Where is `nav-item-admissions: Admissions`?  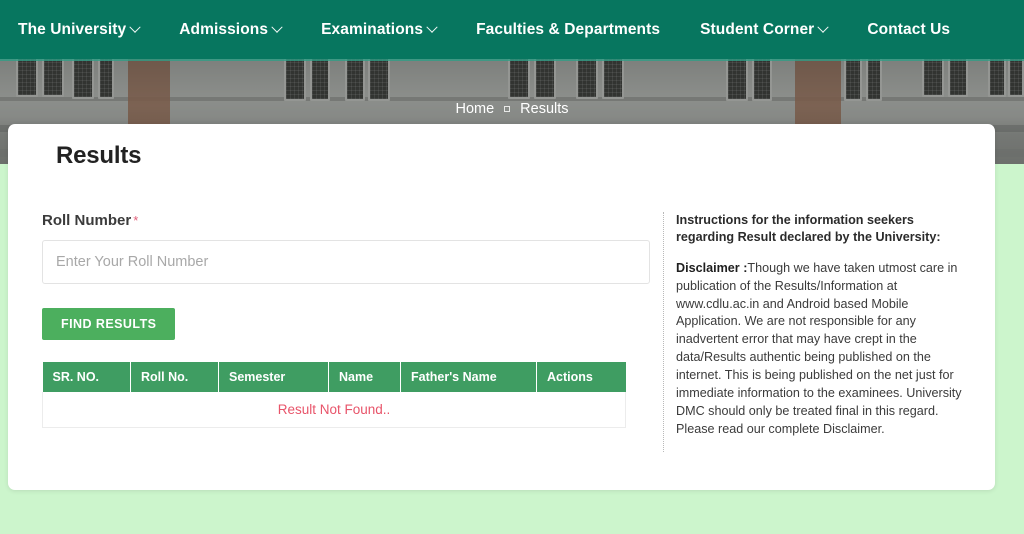
nav-item-admissions: Admissions is located at coordinates (231, 29).